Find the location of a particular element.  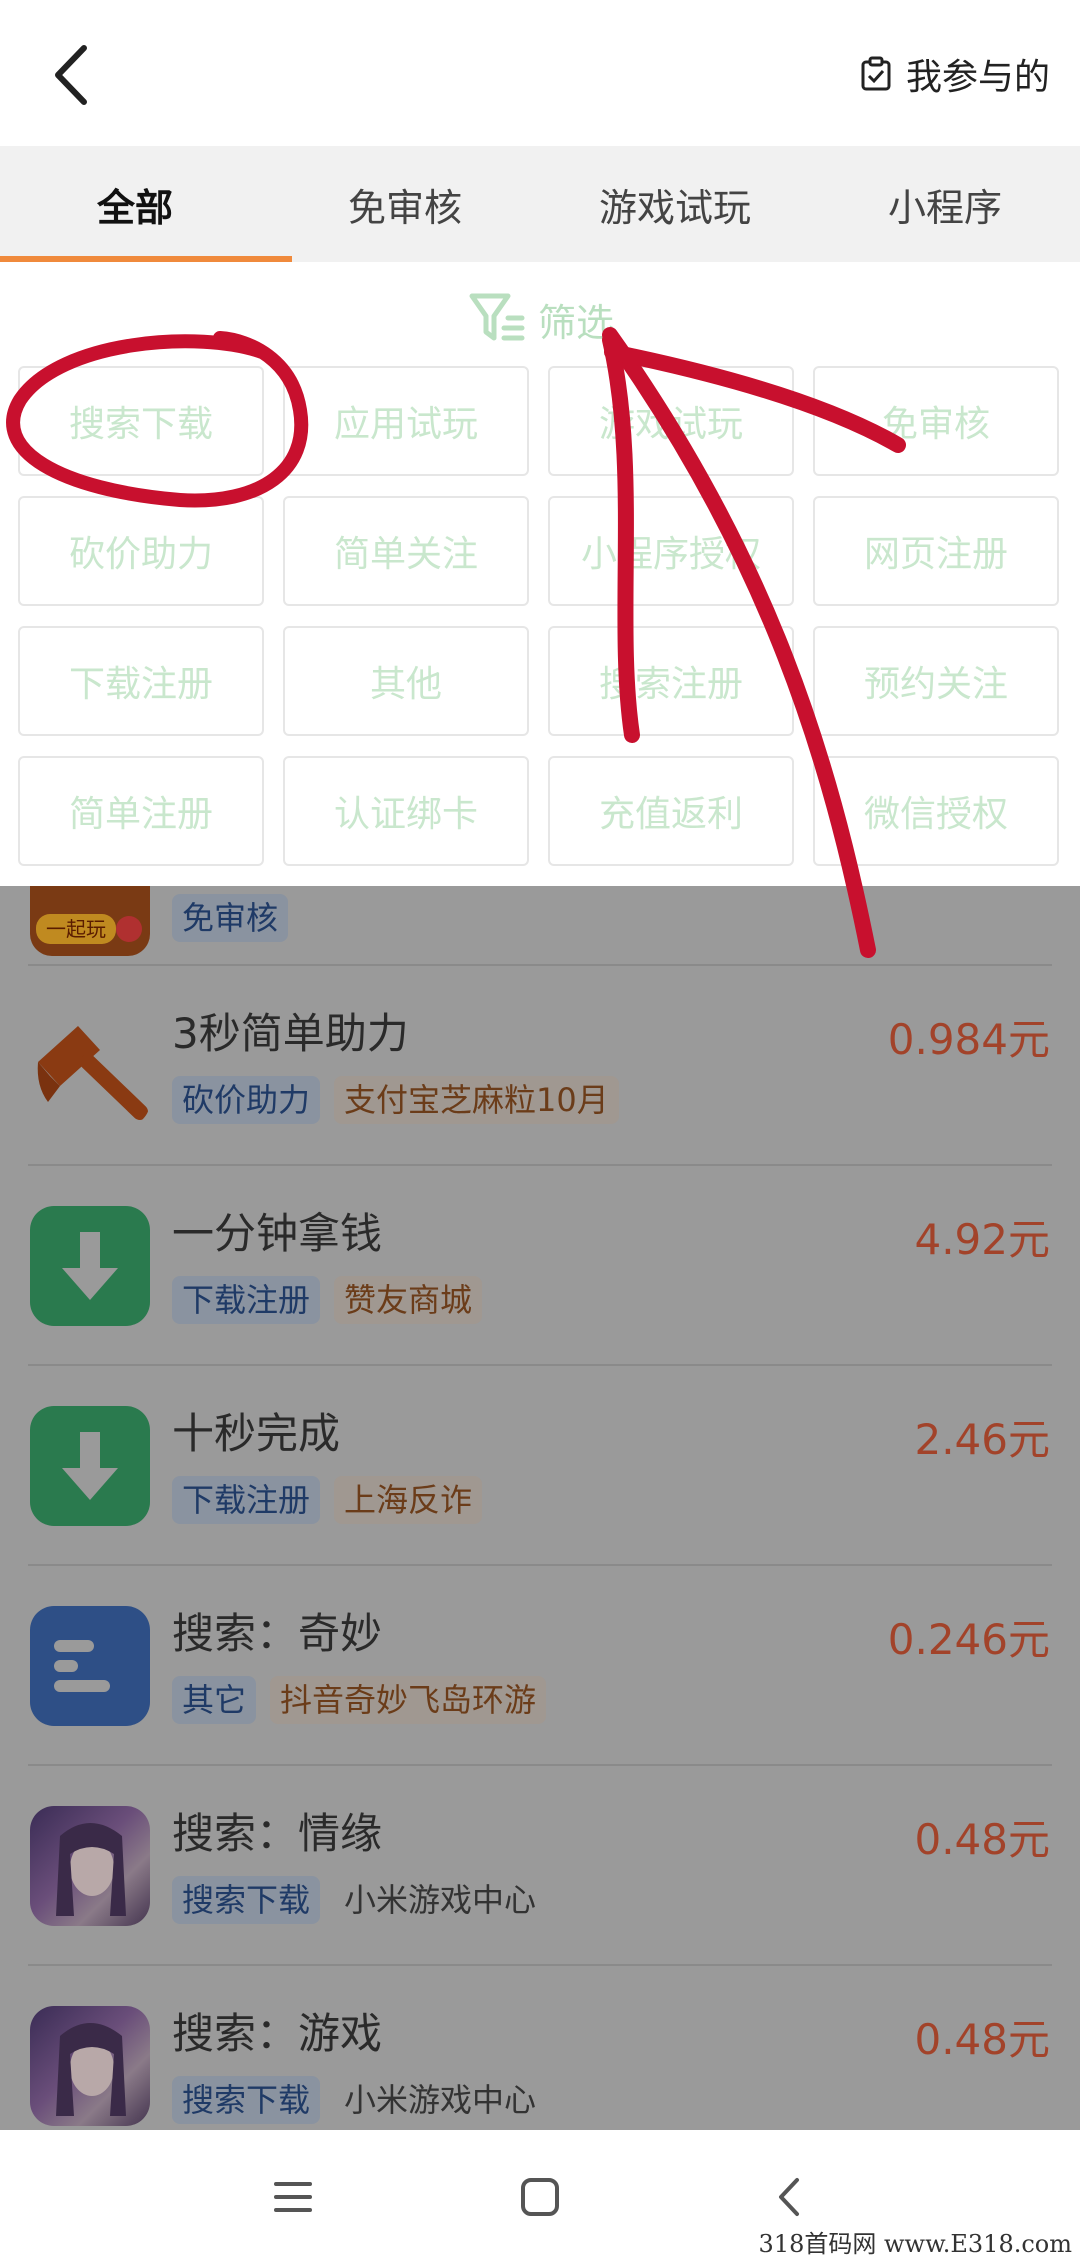

task-title: 3秒简单助力 is located at coordinates (290, 1033).